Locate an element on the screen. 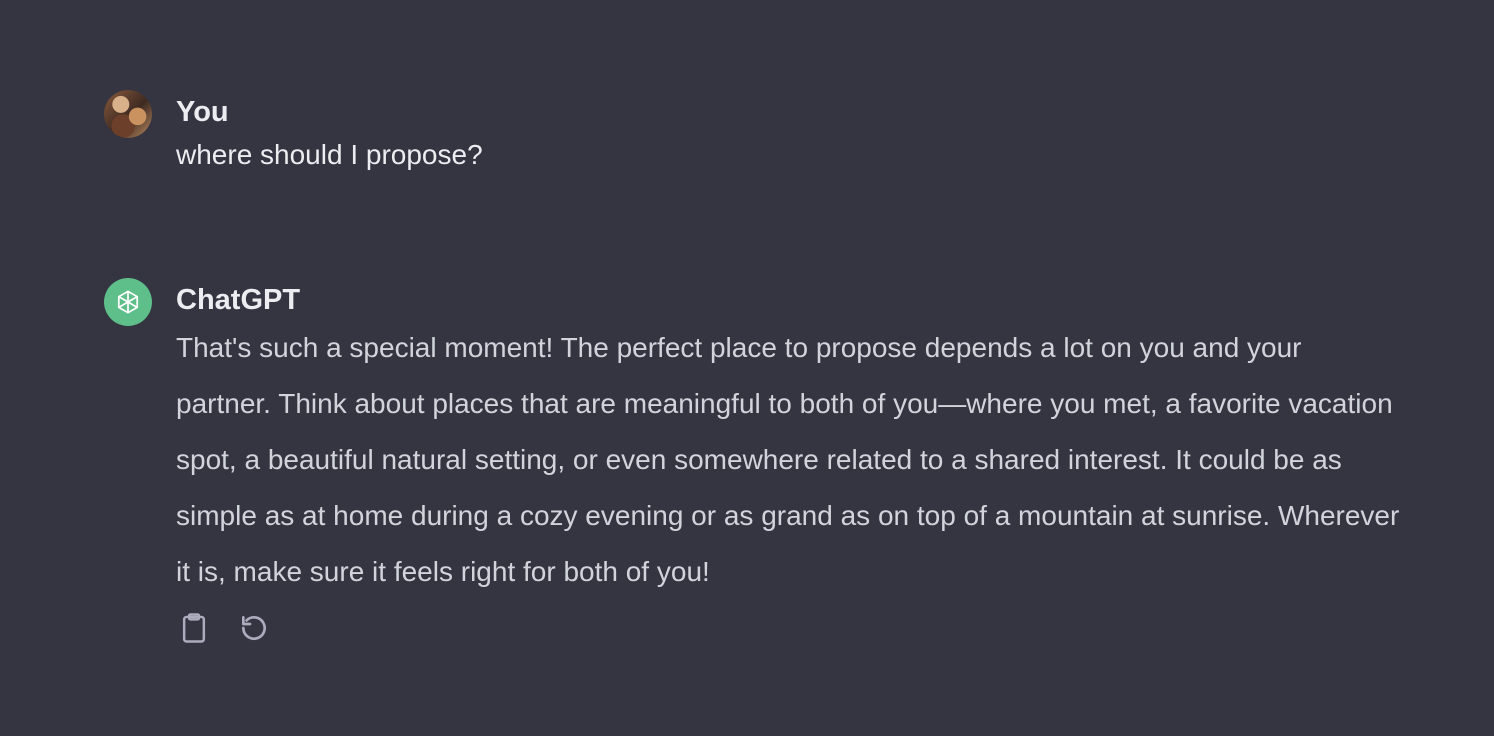 The width and height of the screenshot is (1494, 736). clipboard-icon is located at coordinates (194, 628).